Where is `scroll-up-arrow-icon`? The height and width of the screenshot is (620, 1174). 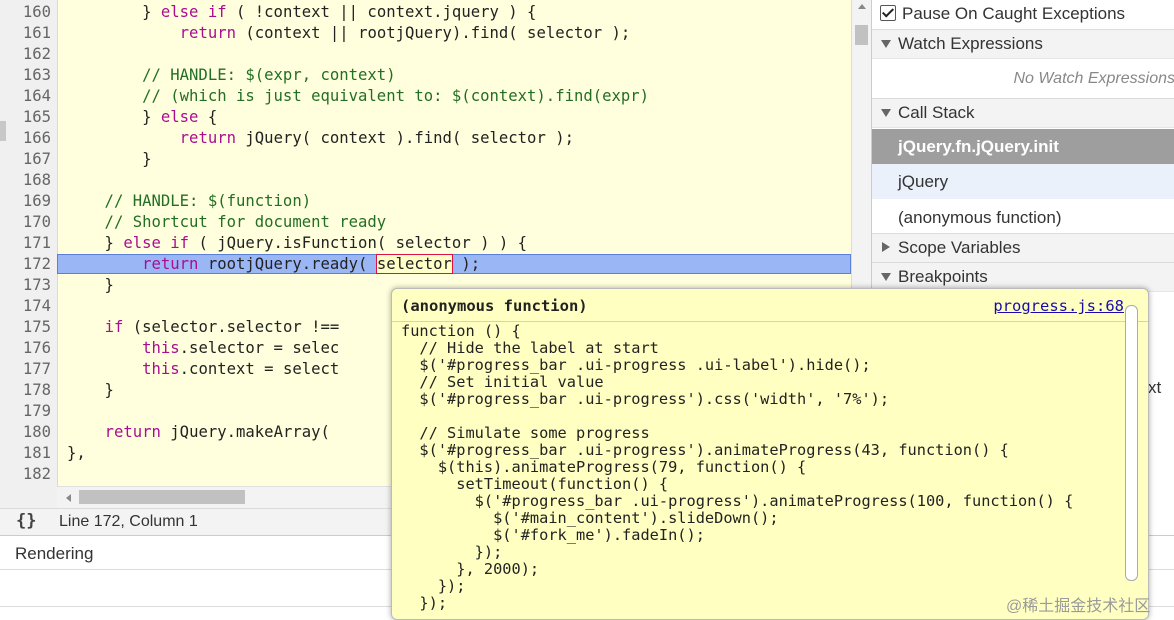 scroll-up-arrow-icon is located at coordinates (862, 6).